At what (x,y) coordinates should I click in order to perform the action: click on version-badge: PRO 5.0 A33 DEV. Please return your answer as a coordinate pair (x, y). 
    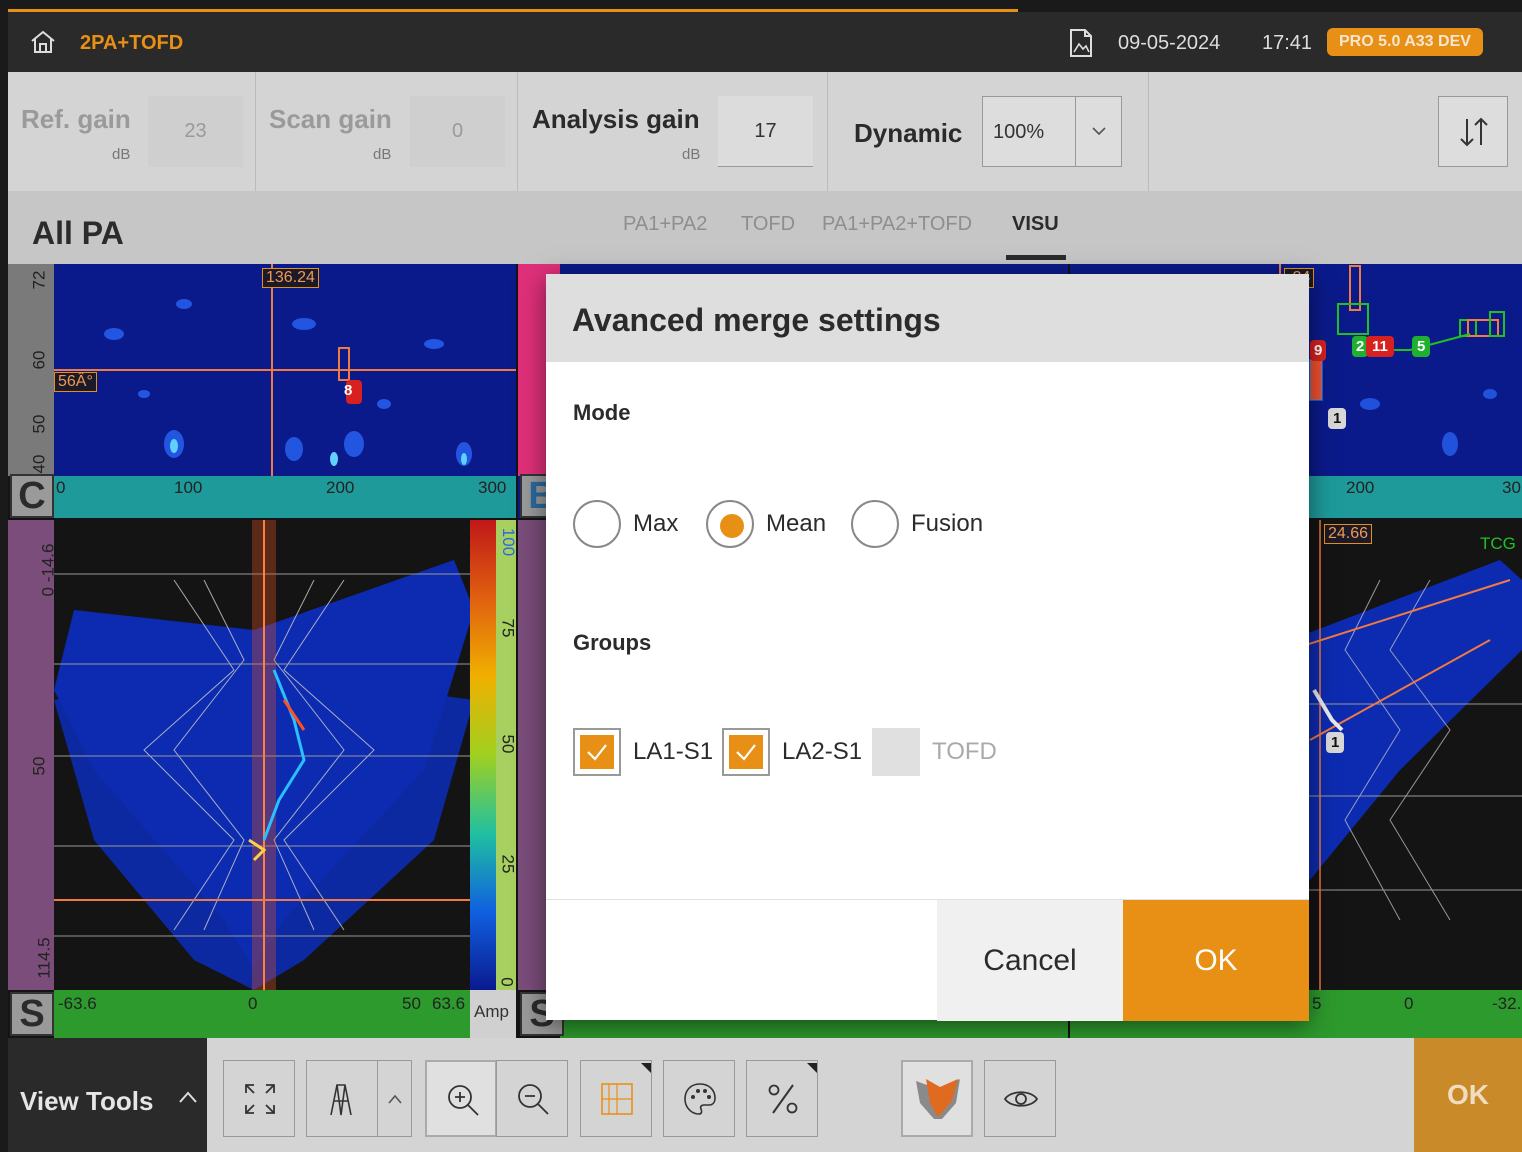
    Looking at the image, I should click on (1405, 42).